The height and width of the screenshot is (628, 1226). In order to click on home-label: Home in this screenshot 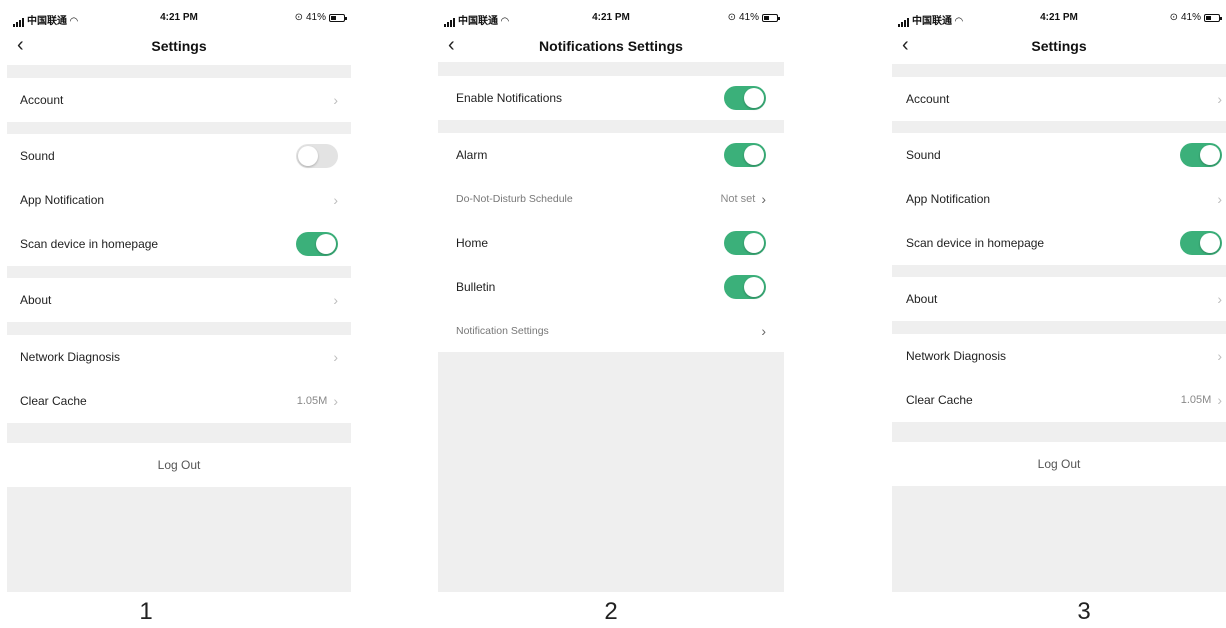, I will do `click(472, 243)`.